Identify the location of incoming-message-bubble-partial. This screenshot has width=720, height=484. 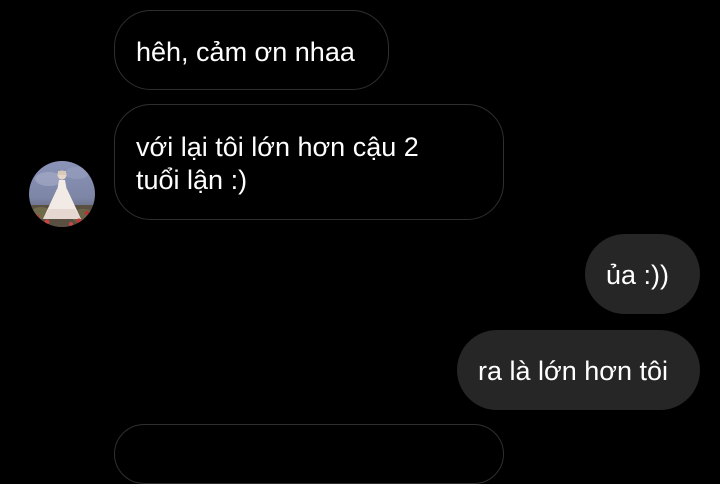
(309, 454).